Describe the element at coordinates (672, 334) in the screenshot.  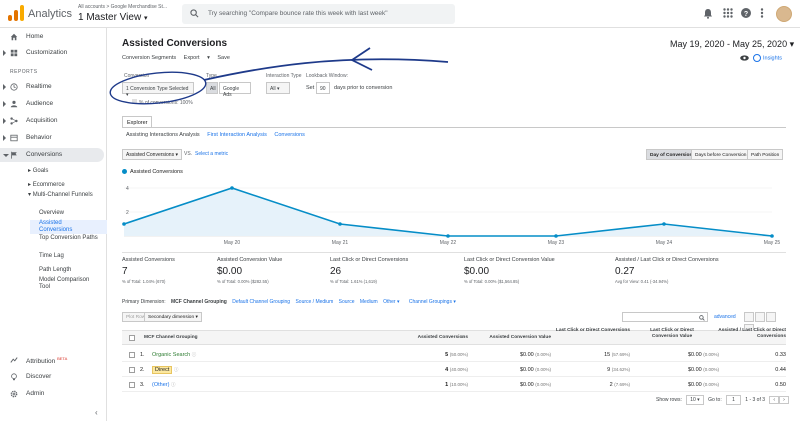
I see `col-header-last-click-value: Last Click or Direct Conversion Value` at that location.